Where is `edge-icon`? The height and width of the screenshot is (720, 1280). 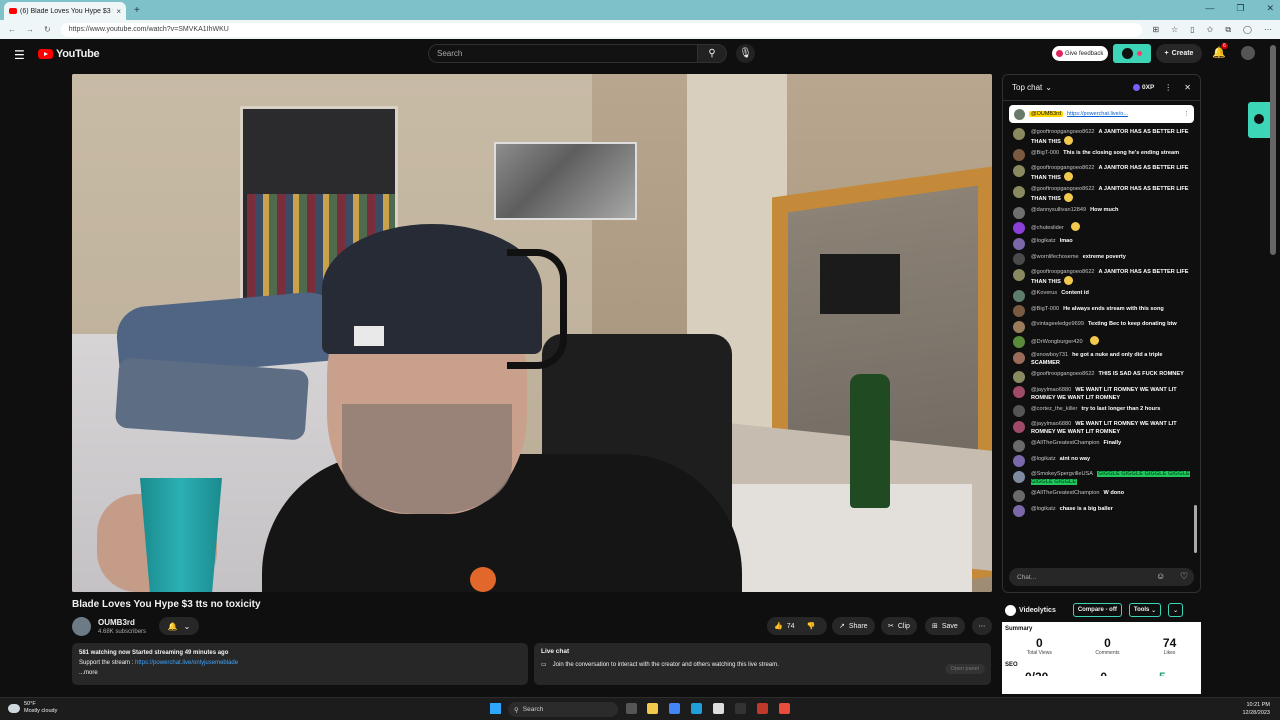
edge-icon is located at coordinates (696, 708).